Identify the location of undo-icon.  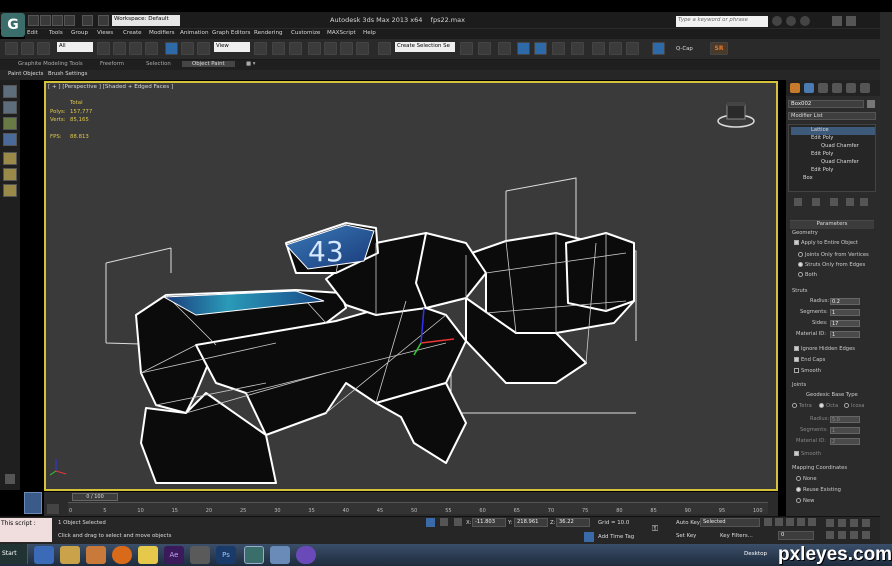
(69, 20).